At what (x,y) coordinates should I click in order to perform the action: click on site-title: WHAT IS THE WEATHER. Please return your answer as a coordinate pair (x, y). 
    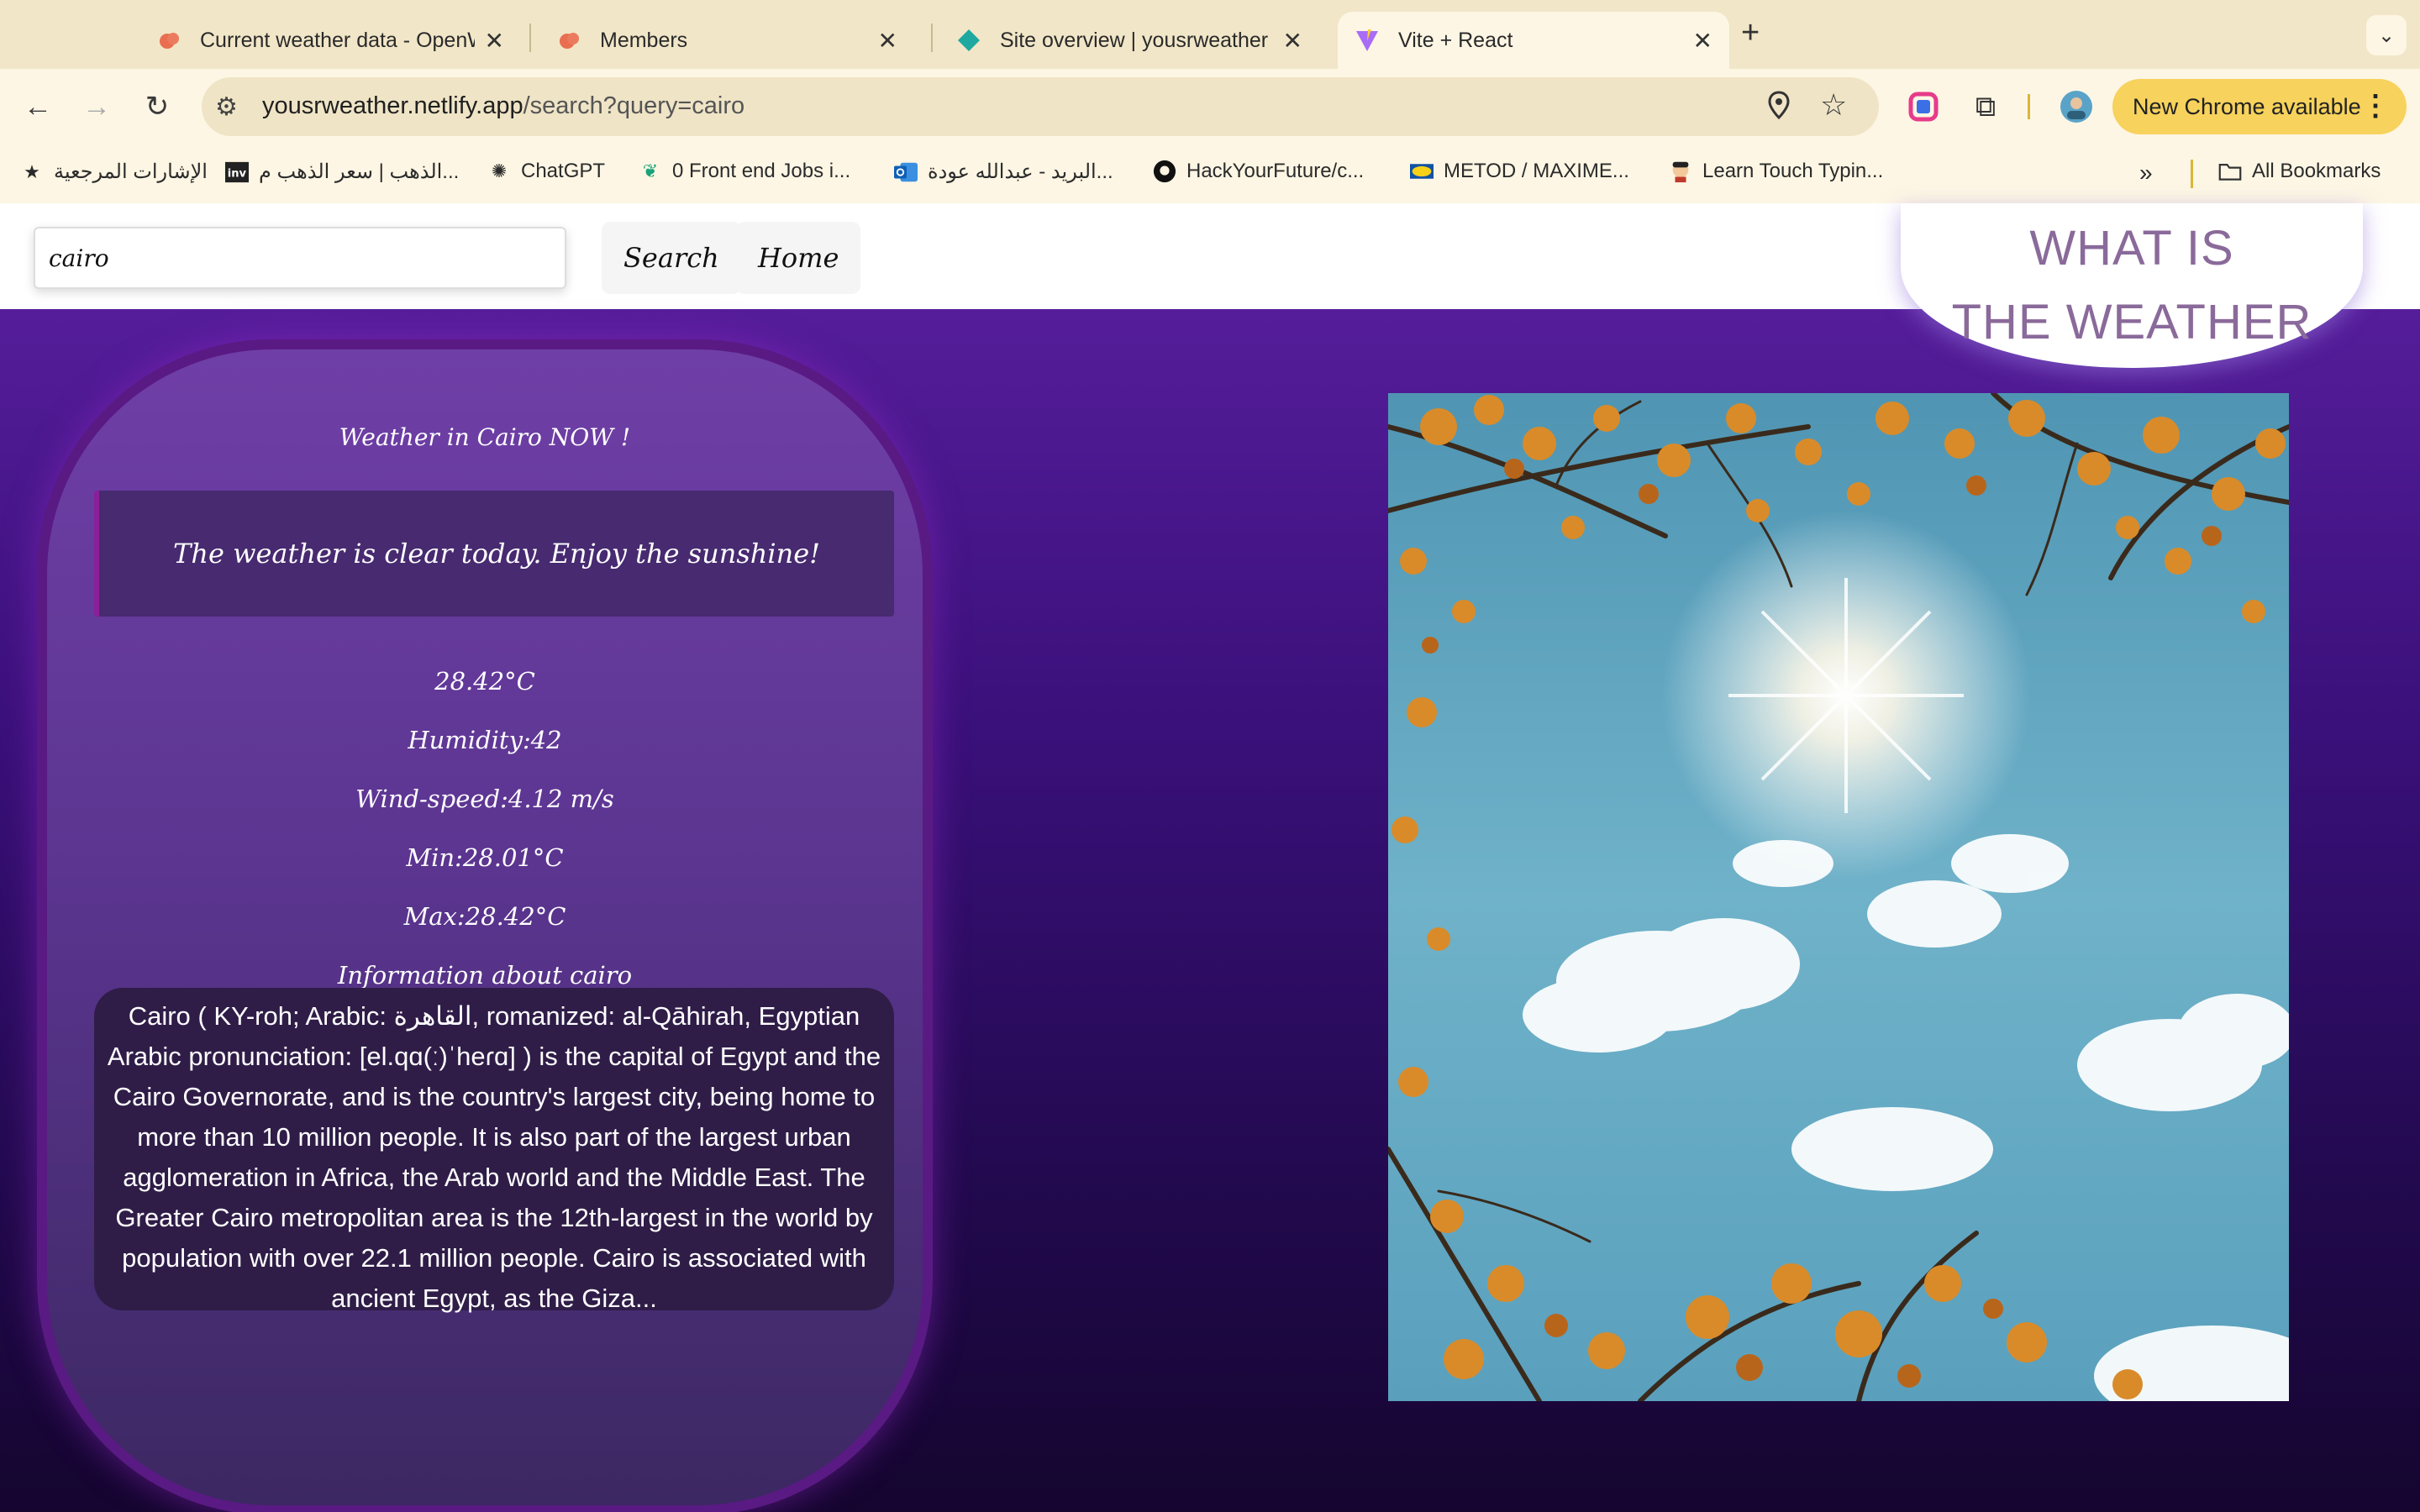
    Looking at the image, I should click on (2132, 285).